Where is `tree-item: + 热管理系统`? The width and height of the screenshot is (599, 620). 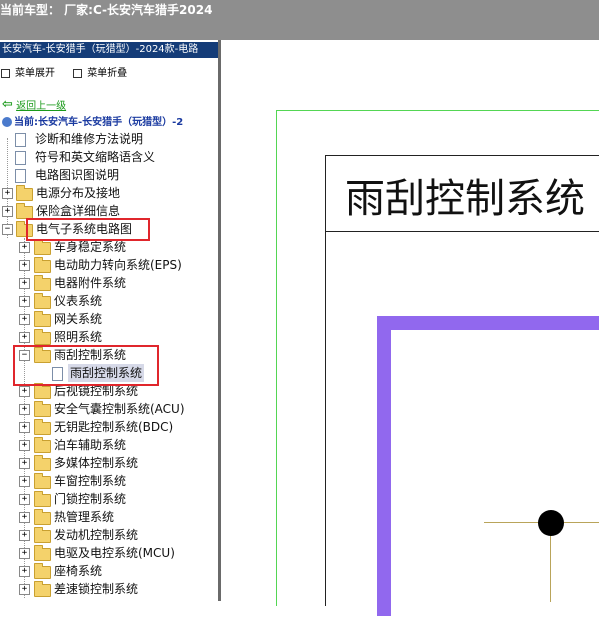 tree-item: + 热管理系统 is located at coordinates (109, 517).